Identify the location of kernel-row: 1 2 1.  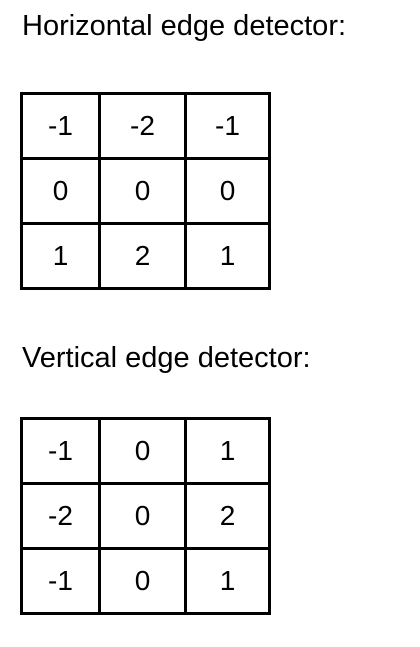
(145, 256).